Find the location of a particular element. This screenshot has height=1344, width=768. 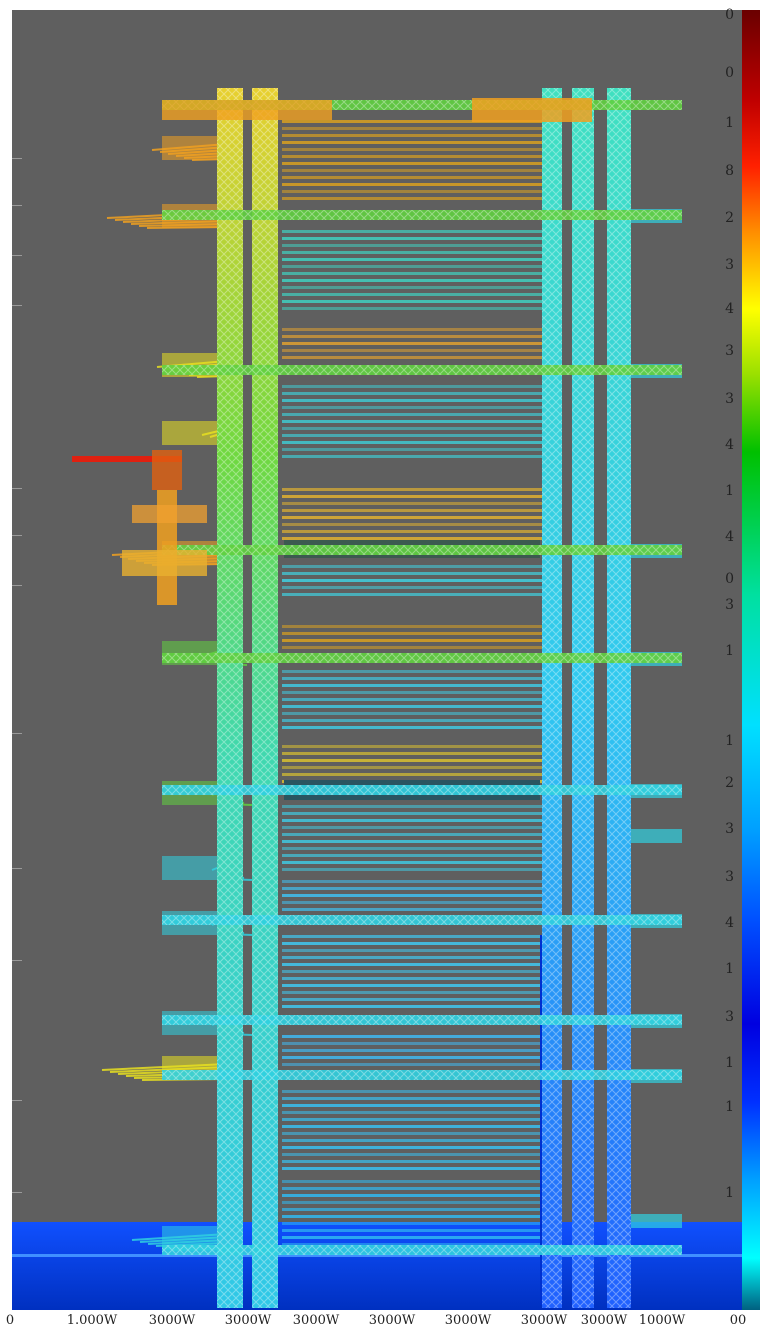

x-axis-label: 1000W is located at coordinates (662, 1320).